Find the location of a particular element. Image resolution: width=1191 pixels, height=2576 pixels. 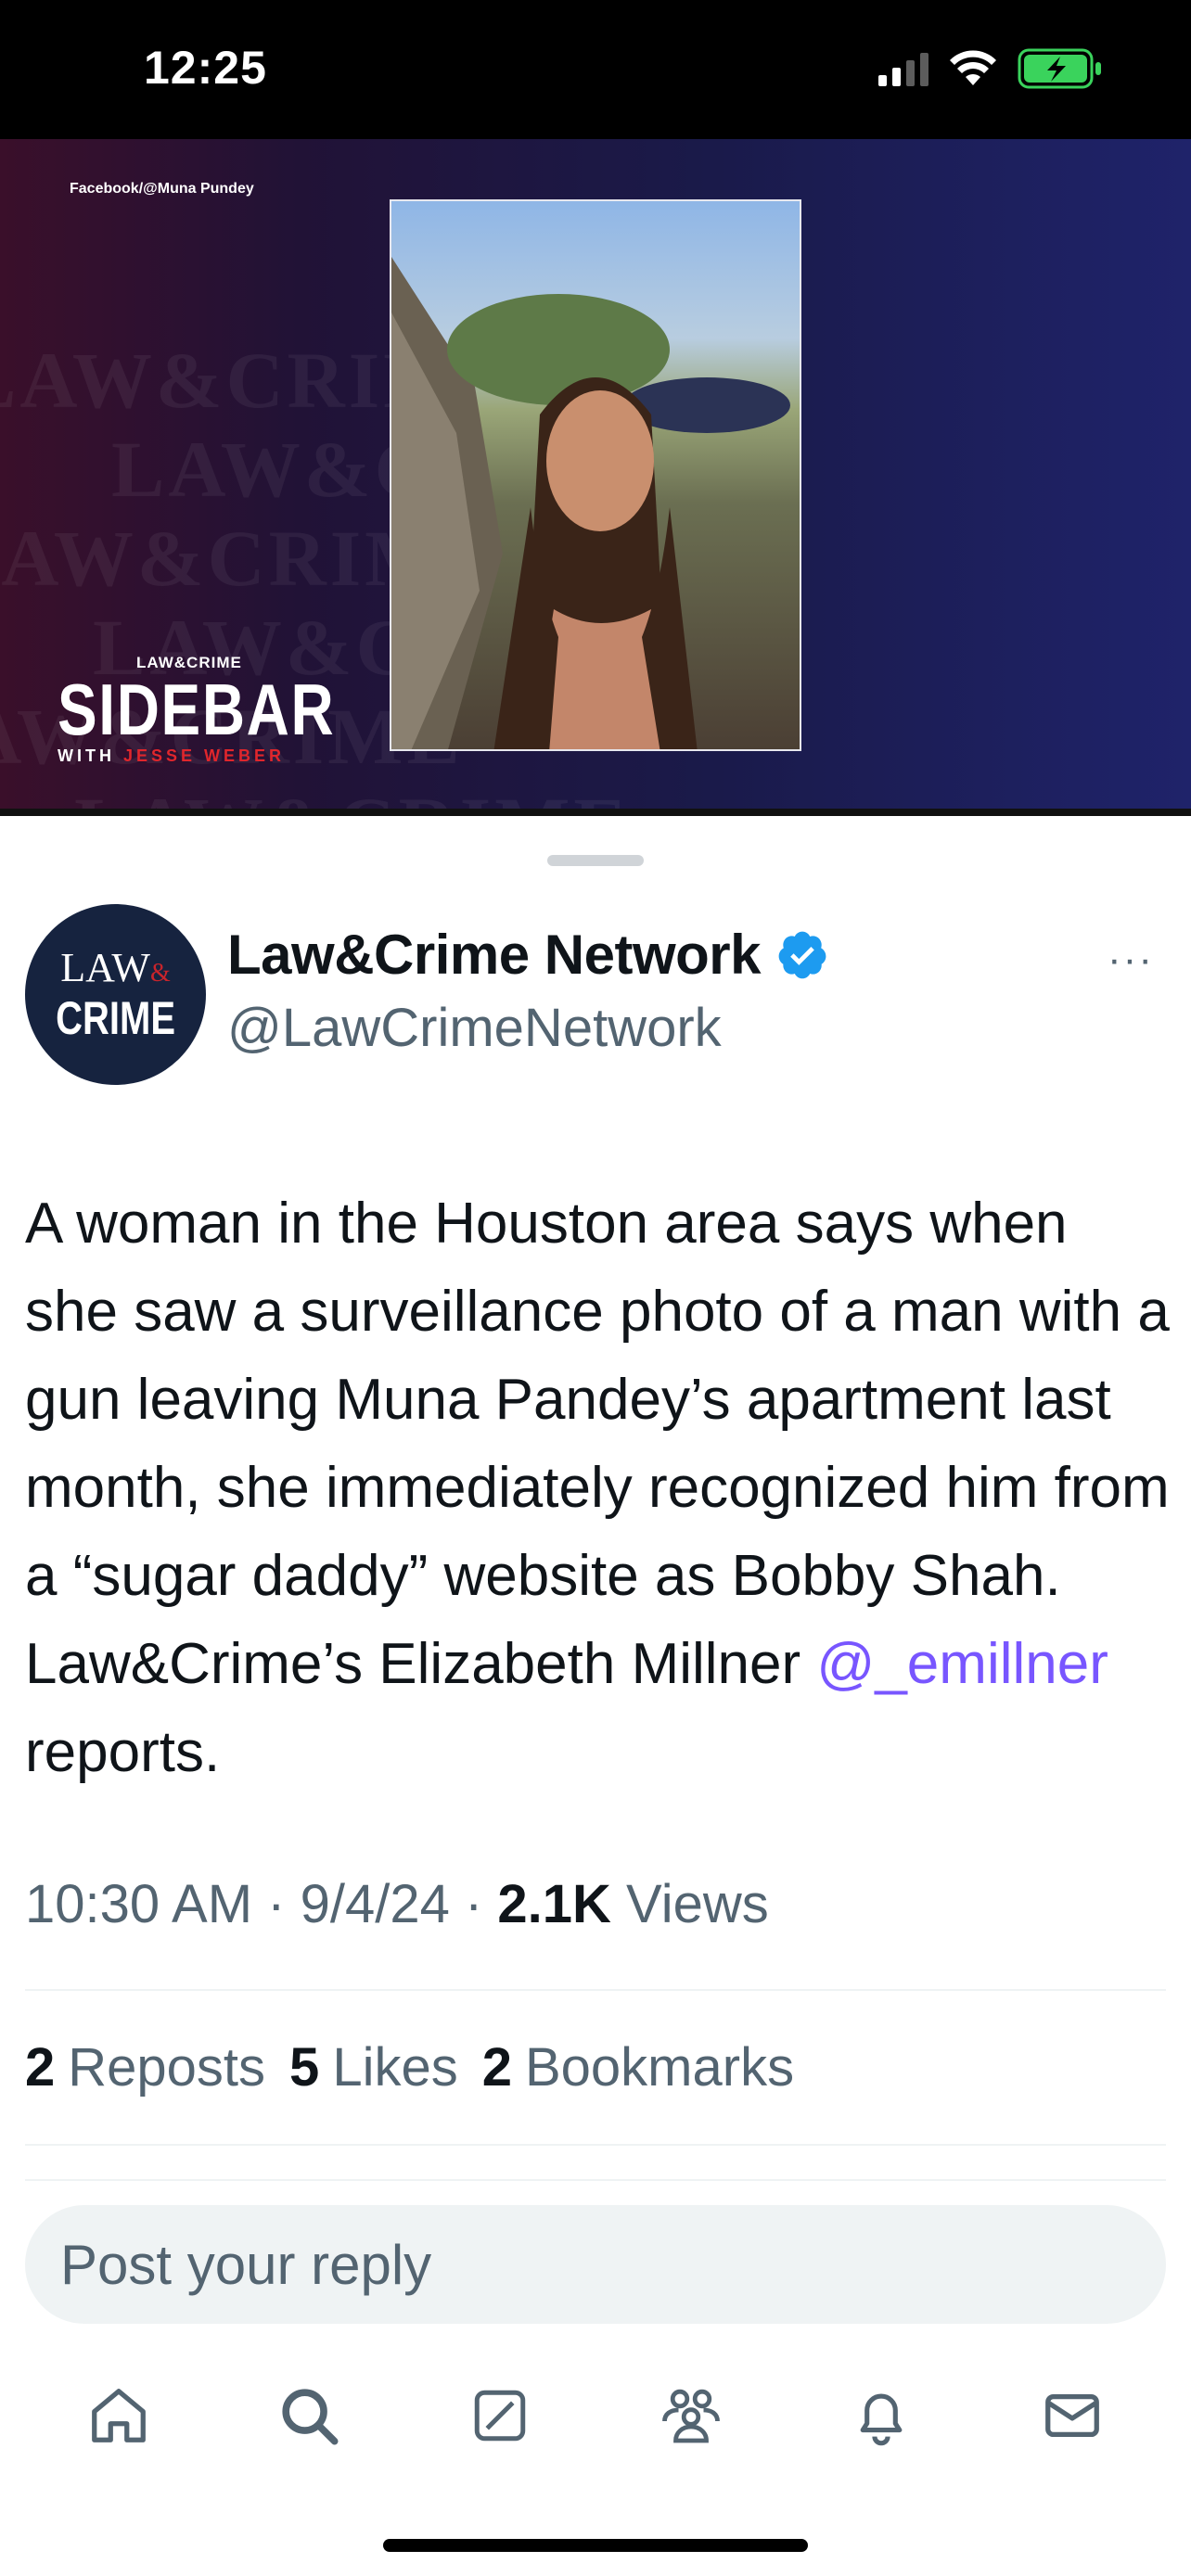

search-icon is located at coordinates (310, 2417).